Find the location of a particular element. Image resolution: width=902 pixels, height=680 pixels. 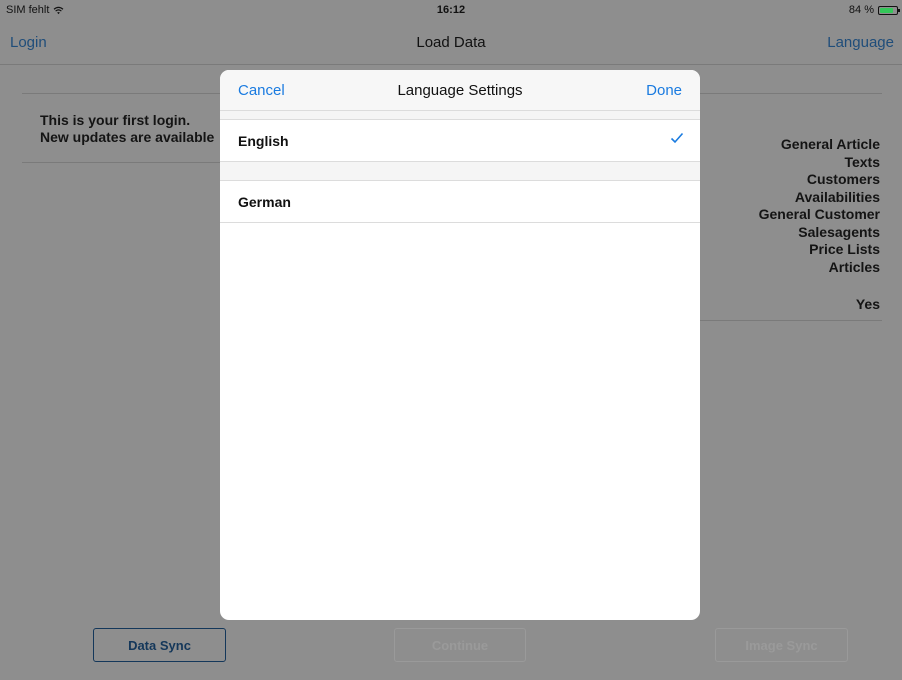

update-item: Customers is located at coordinates (843, 179).